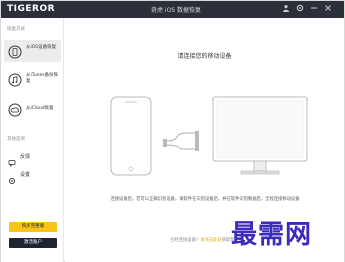 This screenshot has width=345, height=262. I want to click on sidebar-item-ios-device: 从iOS设备恢复, so click(32, 51).